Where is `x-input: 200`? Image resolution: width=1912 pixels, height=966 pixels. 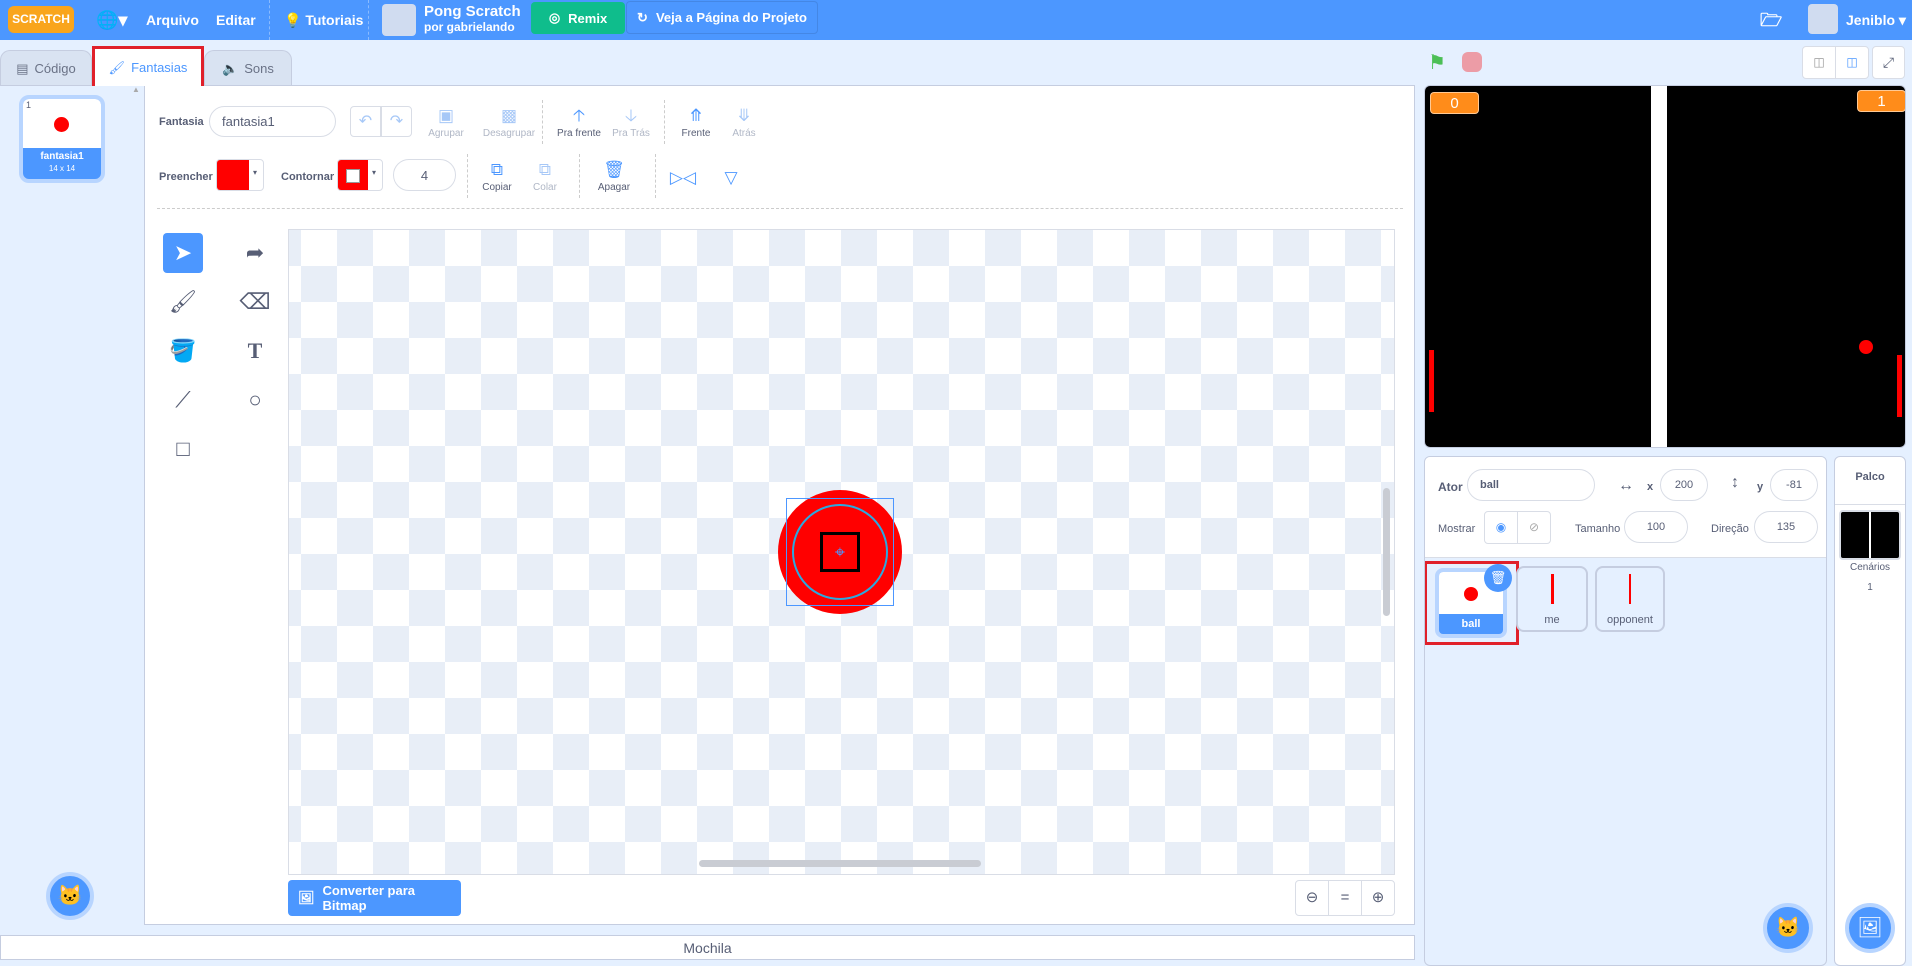 x-input: 200 is located at coordinates (1684, 485).